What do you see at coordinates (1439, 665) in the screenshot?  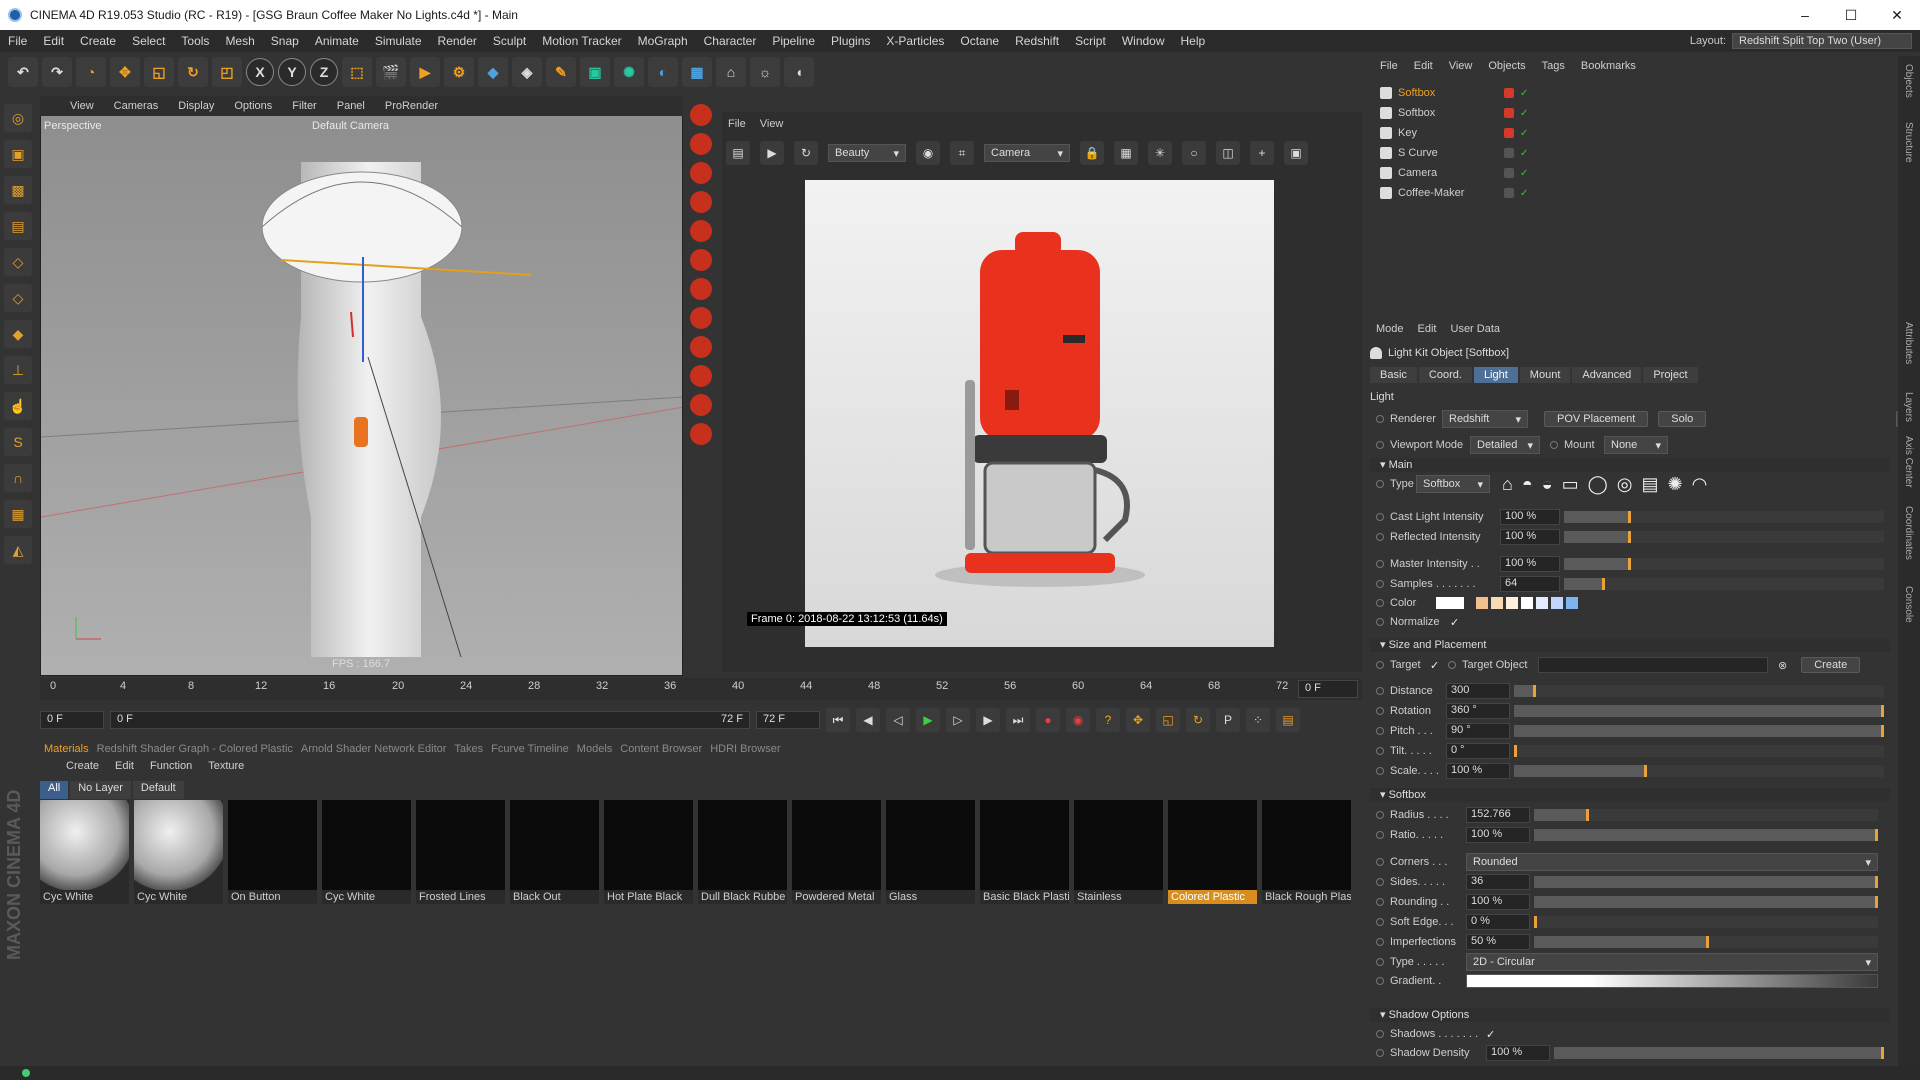 I see `target-checkbox: ✓` at bounding box center [1439, 665].